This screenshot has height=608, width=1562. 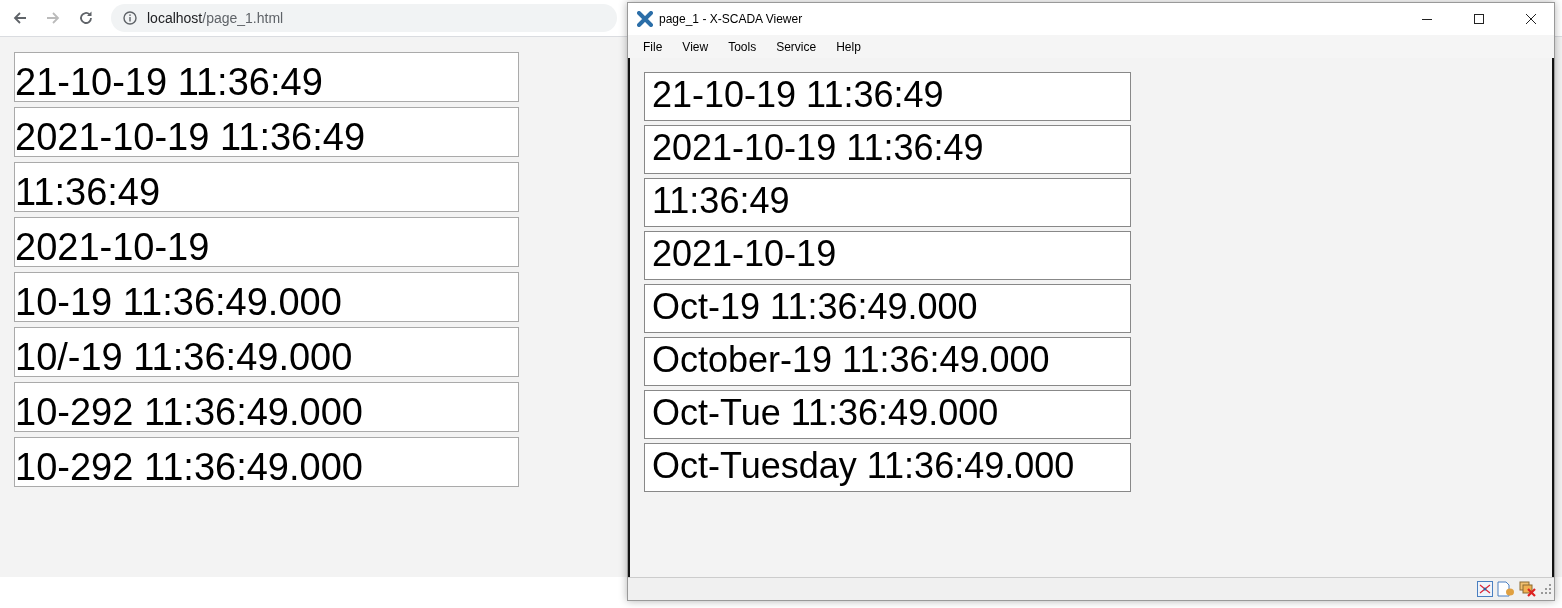 I want to click on datetime-display: Oct-19 11:36:49.000, so click(x=887, y=308).